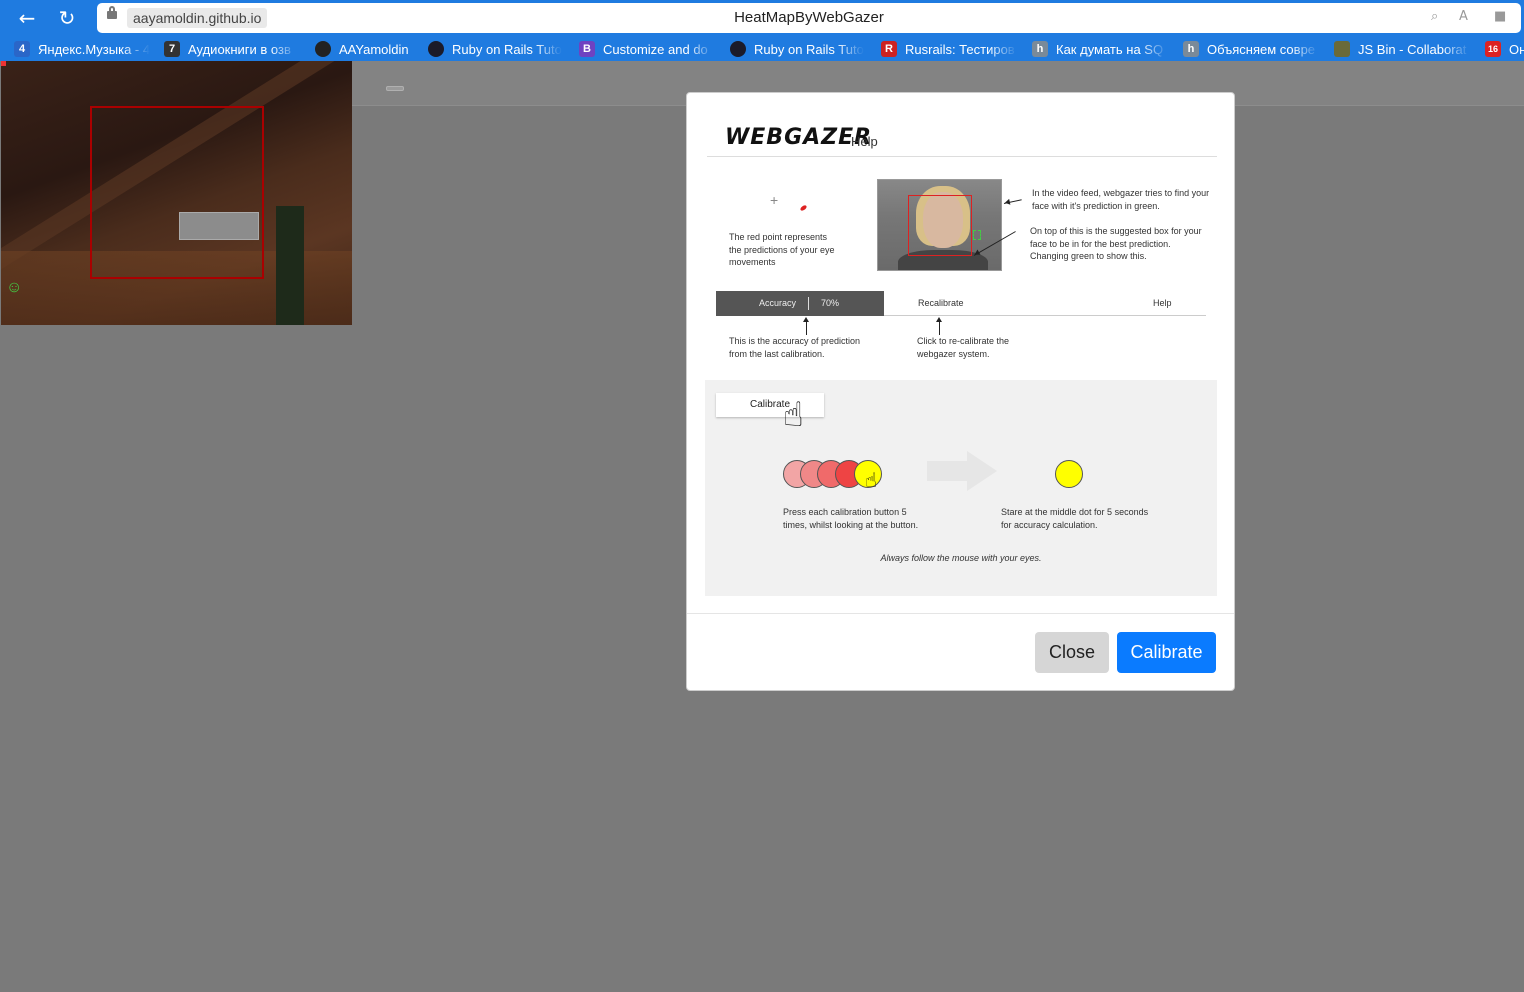 Image resolution: width=1524 pixels, height=992 pixels. Describe the element at coordinates (1500, 16) in the screenshot. I see `camera-icon: ■` at that location.